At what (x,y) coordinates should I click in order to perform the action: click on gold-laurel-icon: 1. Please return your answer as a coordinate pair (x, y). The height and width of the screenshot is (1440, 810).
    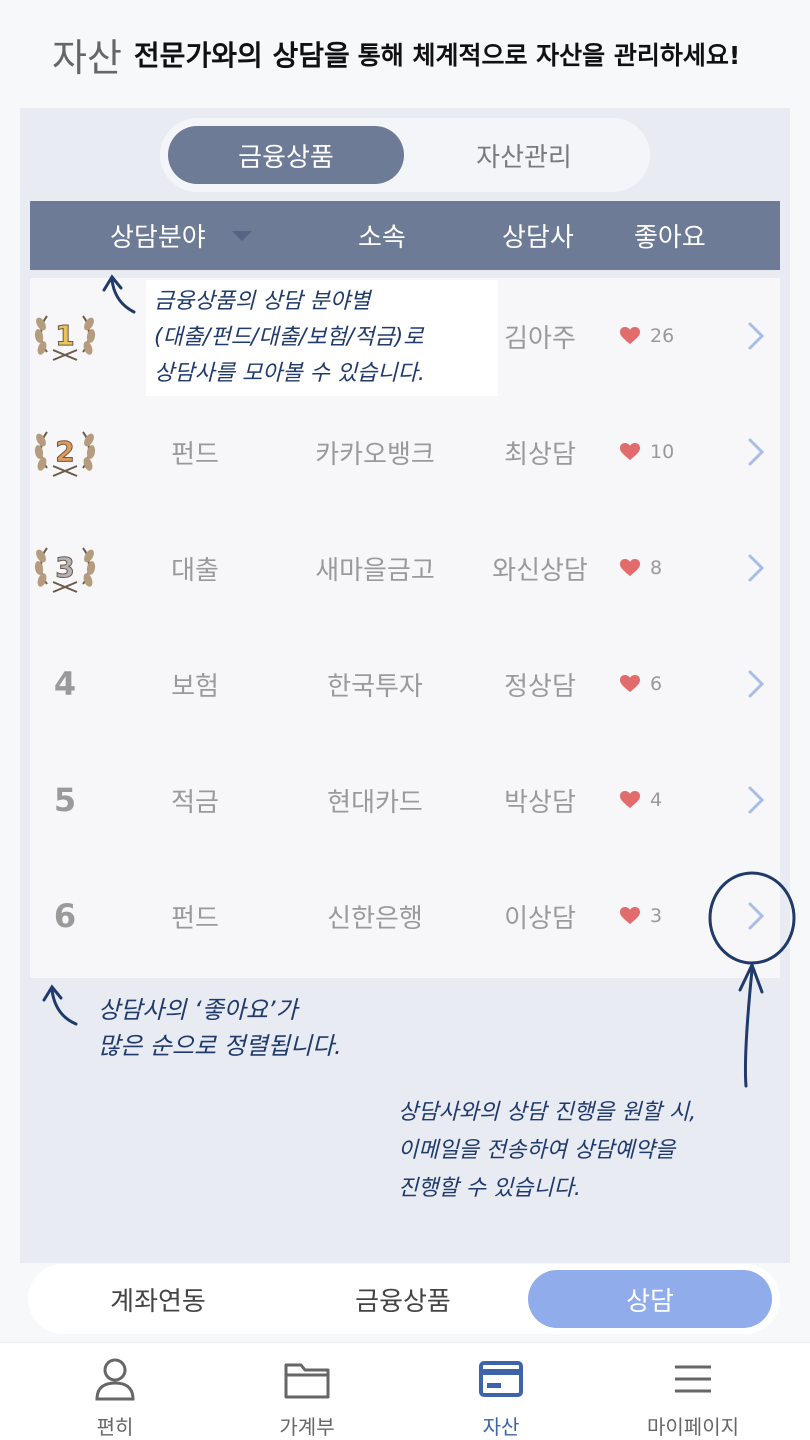
    Looking at the image, I should click on (65, 338).